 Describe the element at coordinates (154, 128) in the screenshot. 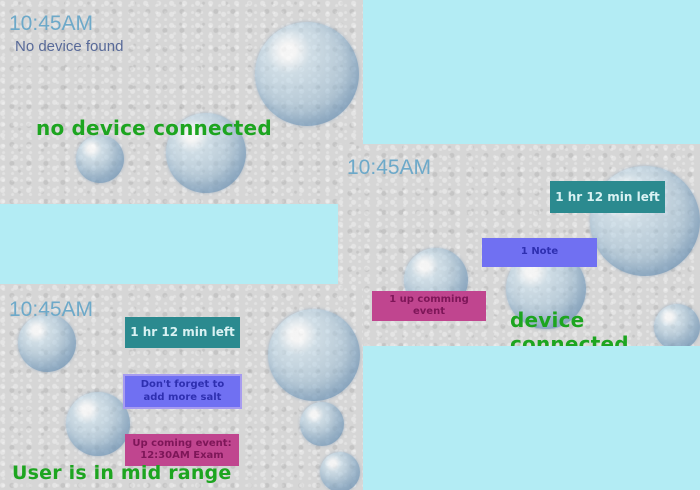

I see `scenario-caption: no device connected` at that location.